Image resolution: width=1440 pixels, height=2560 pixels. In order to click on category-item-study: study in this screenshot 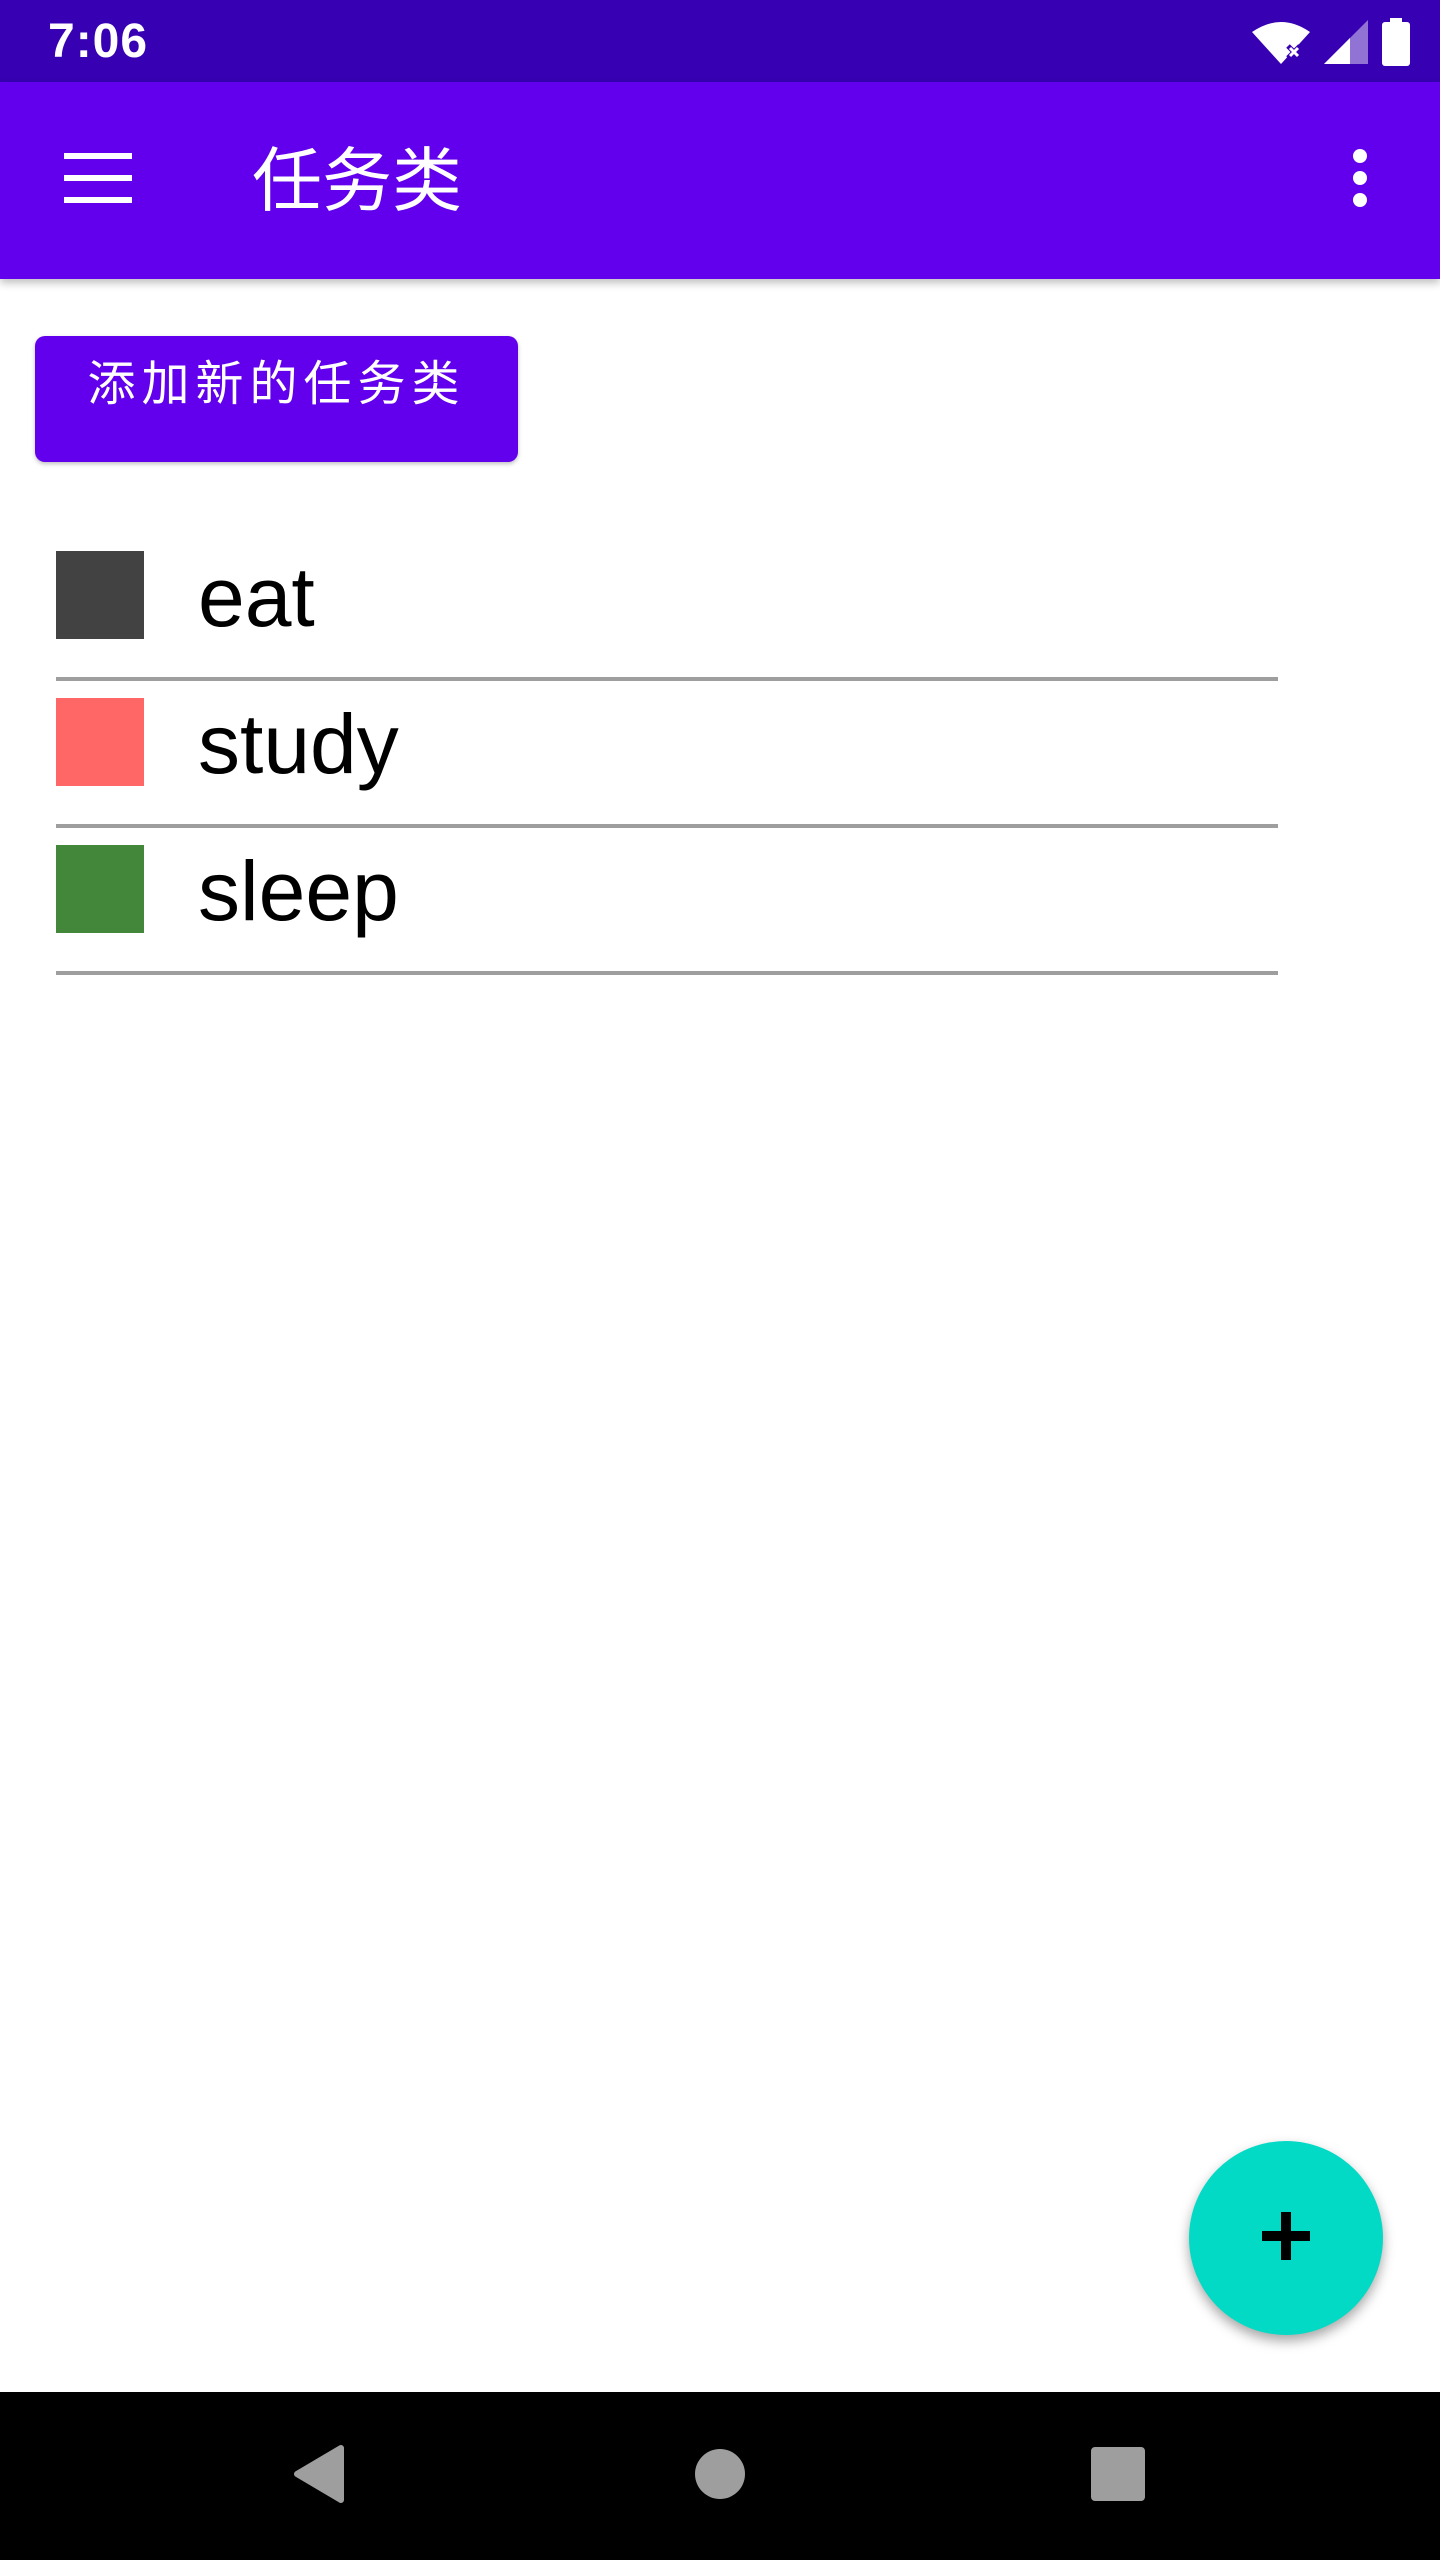, I will do `click(667, 754)`.